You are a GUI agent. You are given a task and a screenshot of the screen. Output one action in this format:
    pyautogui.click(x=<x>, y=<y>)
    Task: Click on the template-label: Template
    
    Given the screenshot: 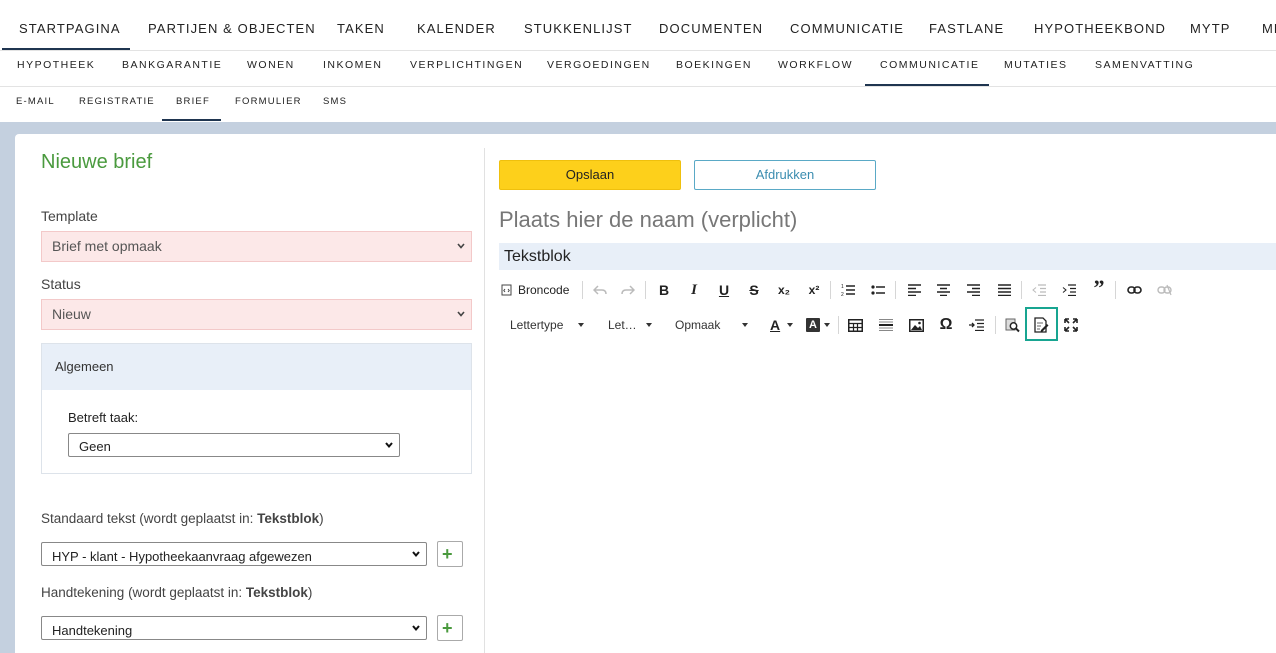 What is the action you would take?
    pyautogui.click(x=69, y=216)
    